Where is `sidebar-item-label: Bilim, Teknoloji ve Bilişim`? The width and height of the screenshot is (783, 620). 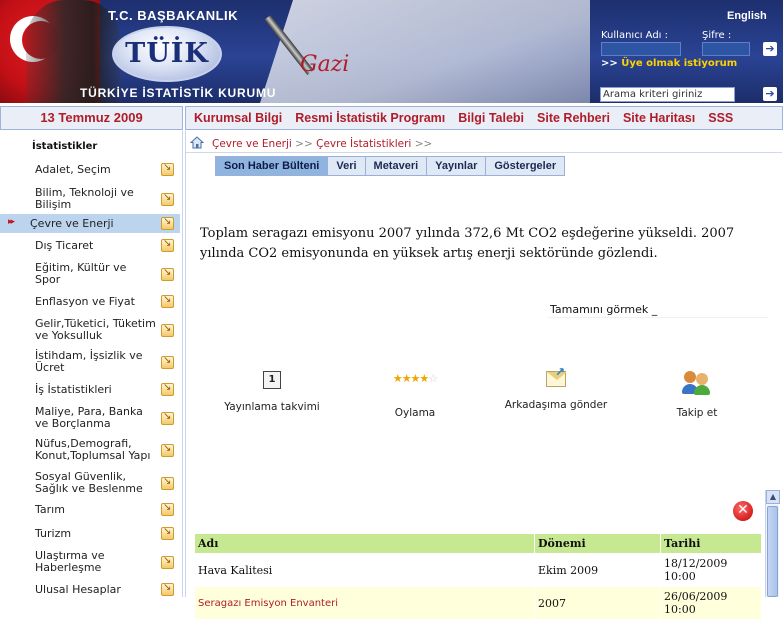 sidebar-item-label: Bilim, Teknoloji ve Bilişim is located at coordinates (84, 198).